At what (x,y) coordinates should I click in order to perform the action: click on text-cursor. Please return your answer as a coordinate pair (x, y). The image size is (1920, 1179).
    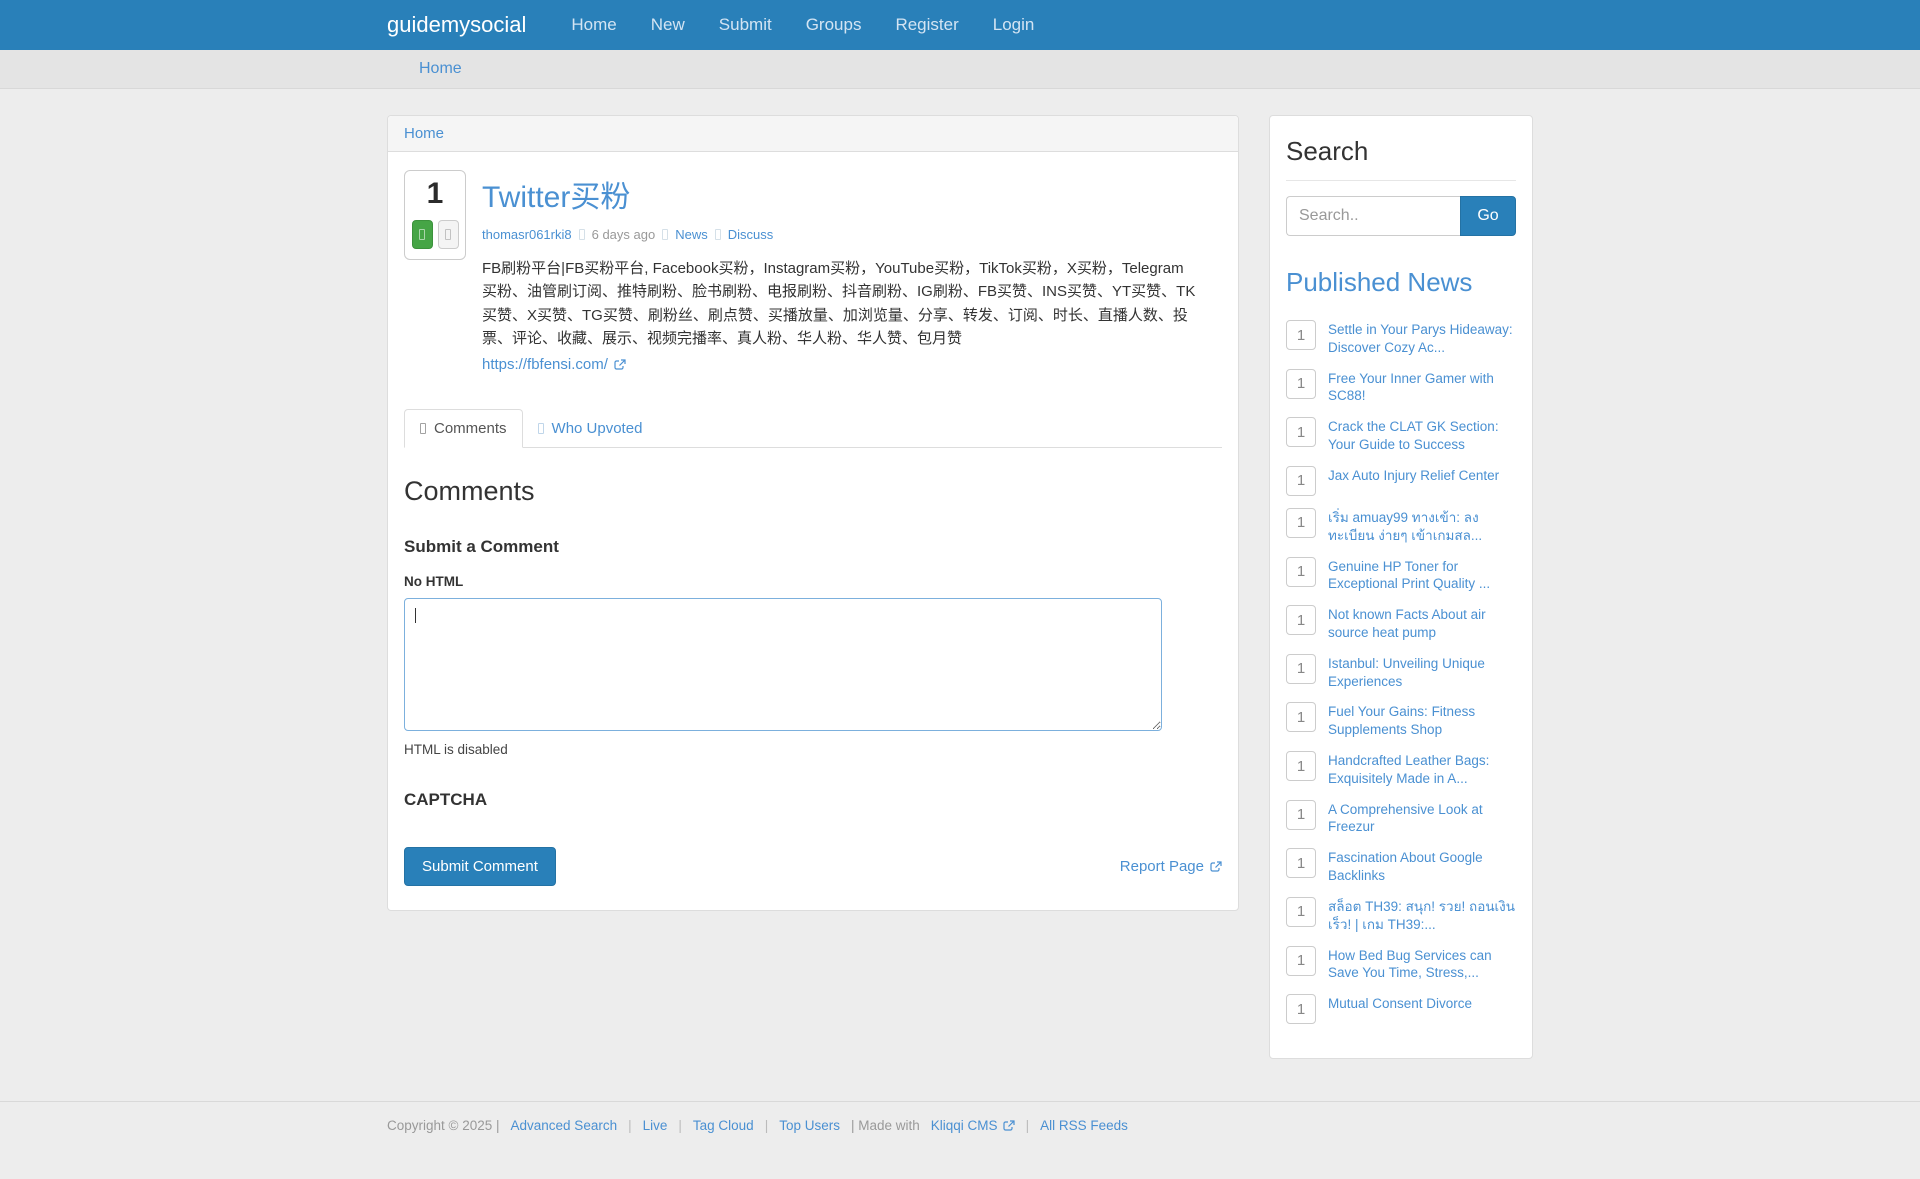
    Looking at the image, I should click on (415, 615).